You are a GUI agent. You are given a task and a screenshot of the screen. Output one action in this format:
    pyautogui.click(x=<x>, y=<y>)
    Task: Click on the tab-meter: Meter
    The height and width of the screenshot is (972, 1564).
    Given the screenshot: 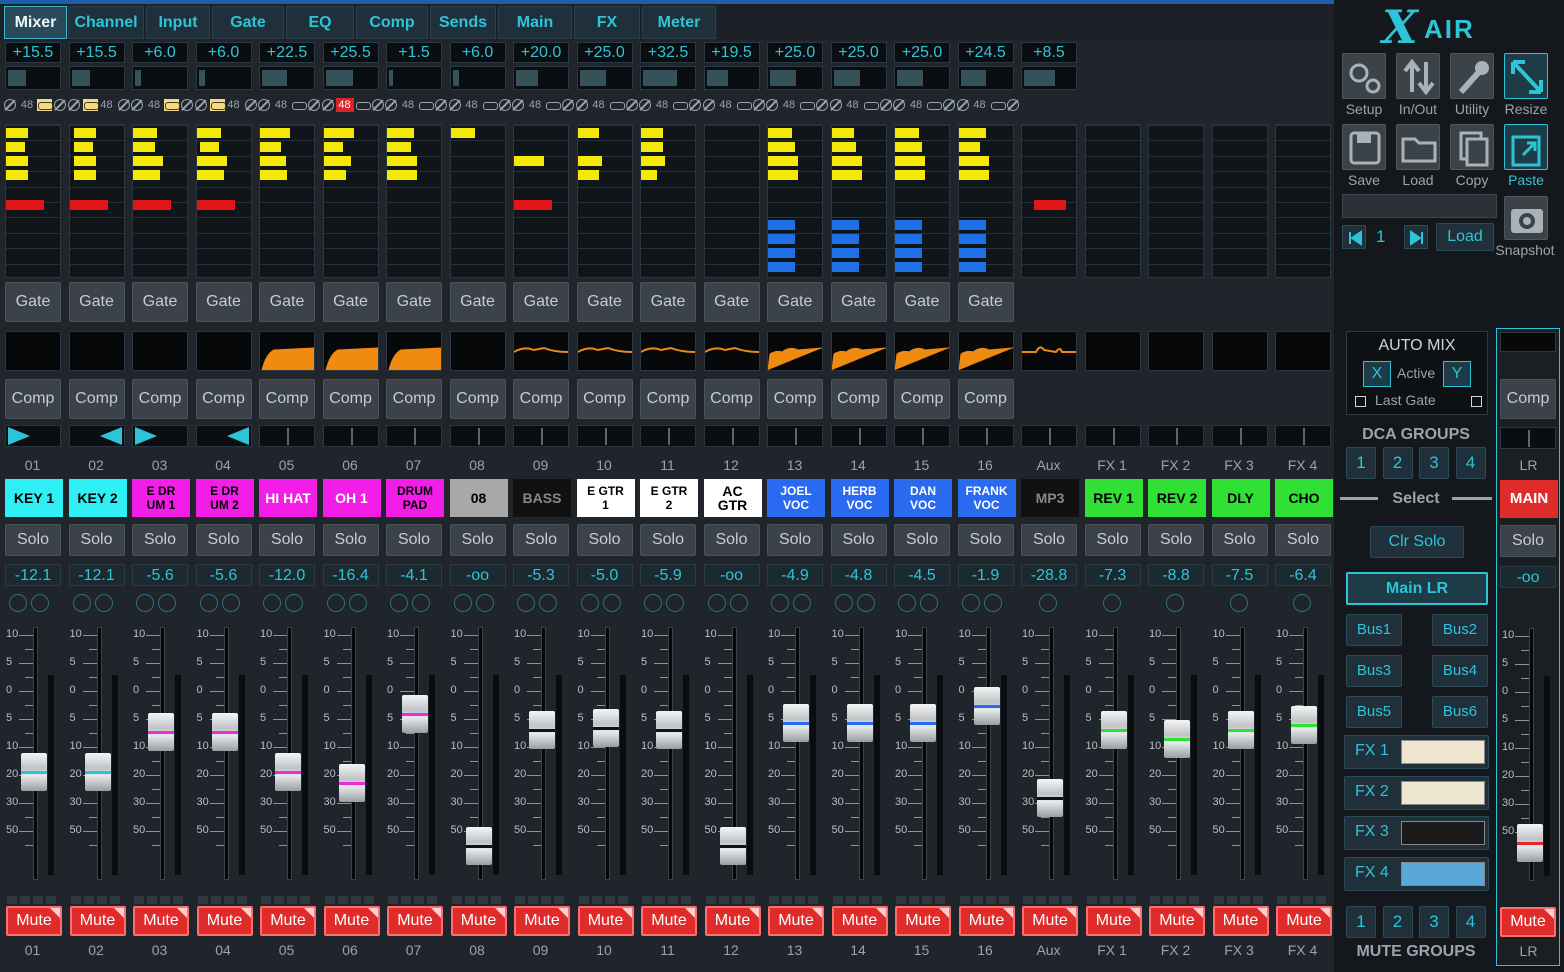 What is the action you would take?
    pyautogui.click(x=679, y=22)
    